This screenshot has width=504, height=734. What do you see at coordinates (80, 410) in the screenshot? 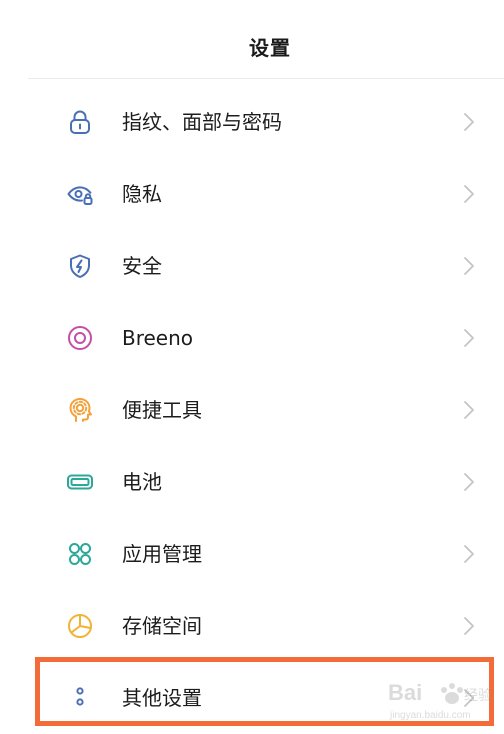
I see `head-gear-icon` at bounding box center [80, 410].